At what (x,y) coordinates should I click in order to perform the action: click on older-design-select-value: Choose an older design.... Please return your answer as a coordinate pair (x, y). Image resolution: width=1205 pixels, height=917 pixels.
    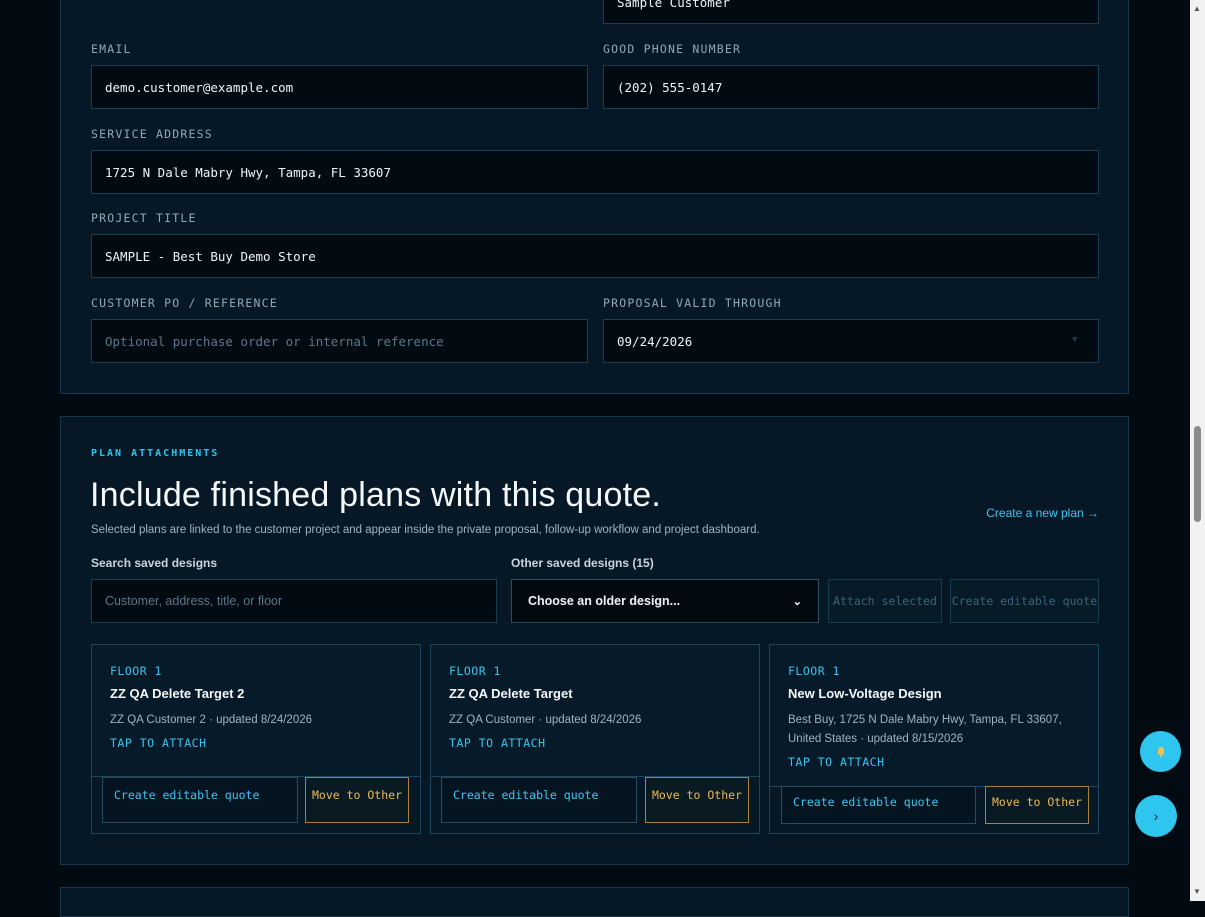
    Looking at the image, I should click on (604, 601).